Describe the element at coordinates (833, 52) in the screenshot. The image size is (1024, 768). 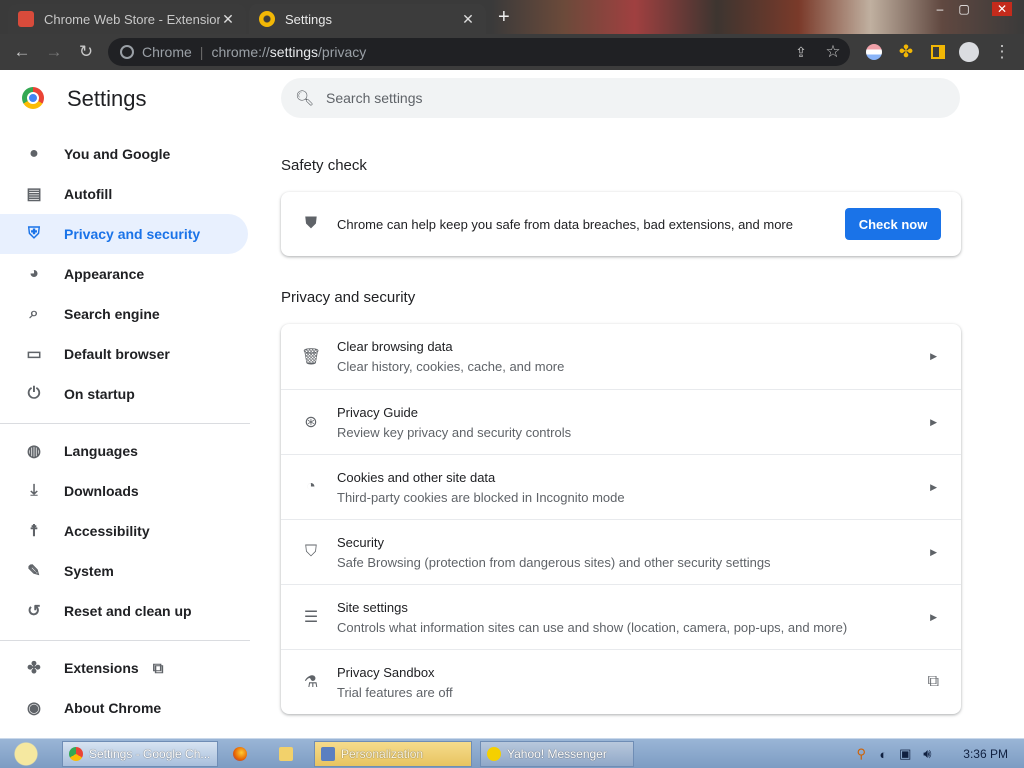
I see `bookmark-star-icon: ☆` at that location.